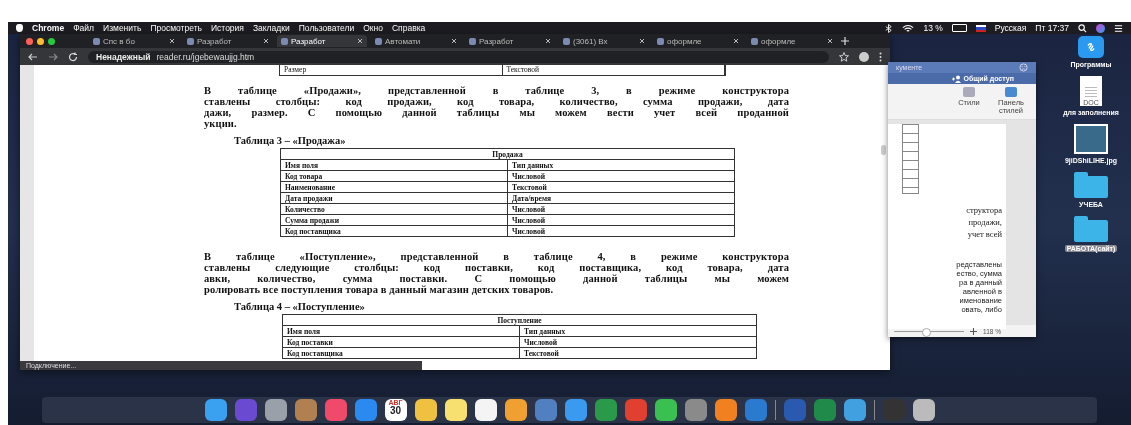 This screenshot has height=425, width=1131. Describe the element at coordinates (973, 331) in the screenshot. I see `zoom-in-icon` at that location.